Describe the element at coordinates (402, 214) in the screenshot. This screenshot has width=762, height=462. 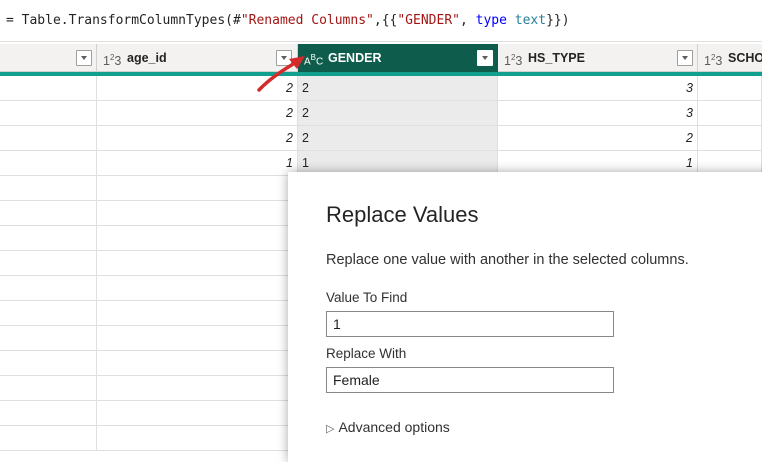
I see `dialog-title: Replace Values` at that location.